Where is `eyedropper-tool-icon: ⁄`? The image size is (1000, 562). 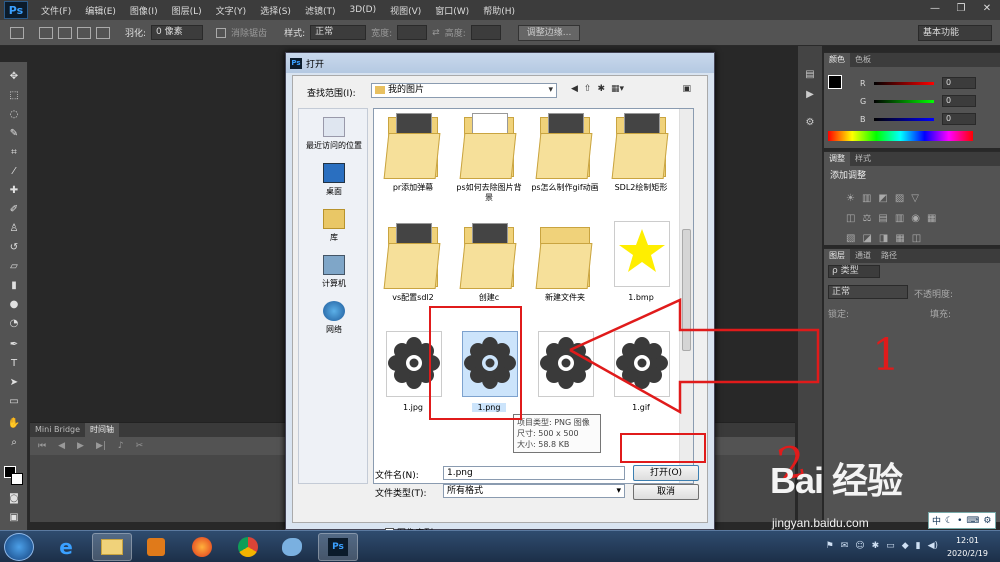
eyedropper-tool-icon: ⁄ is located at coordinates (14, 171).